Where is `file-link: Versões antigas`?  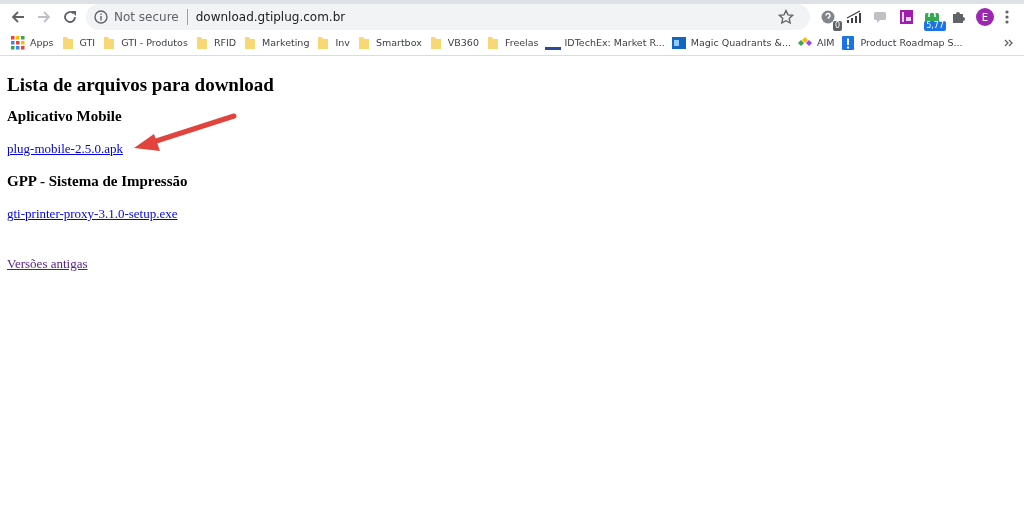 file-link: Versões antigas is located at coordinates (47, 263).